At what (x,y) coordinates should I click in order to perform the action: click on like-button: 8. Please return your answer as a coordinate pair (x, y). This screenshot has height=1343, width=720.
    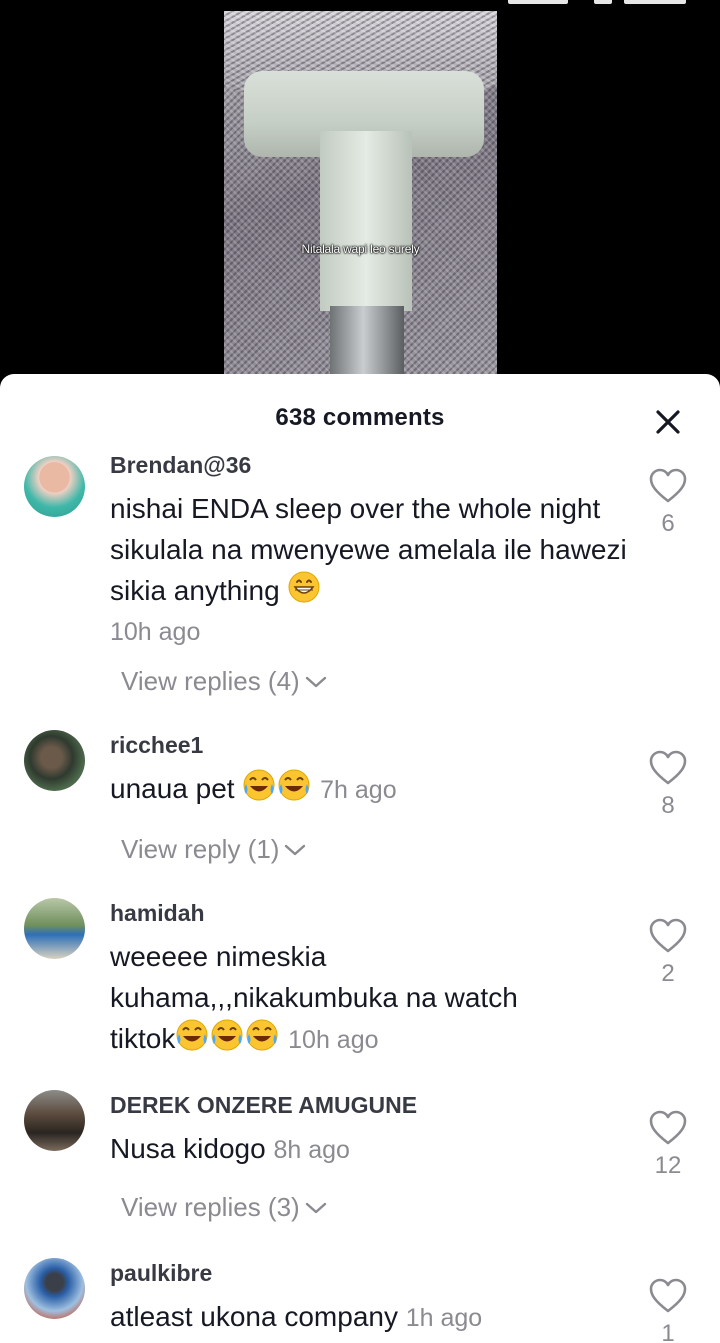
    Looking at the image, I should click on (668, 785).